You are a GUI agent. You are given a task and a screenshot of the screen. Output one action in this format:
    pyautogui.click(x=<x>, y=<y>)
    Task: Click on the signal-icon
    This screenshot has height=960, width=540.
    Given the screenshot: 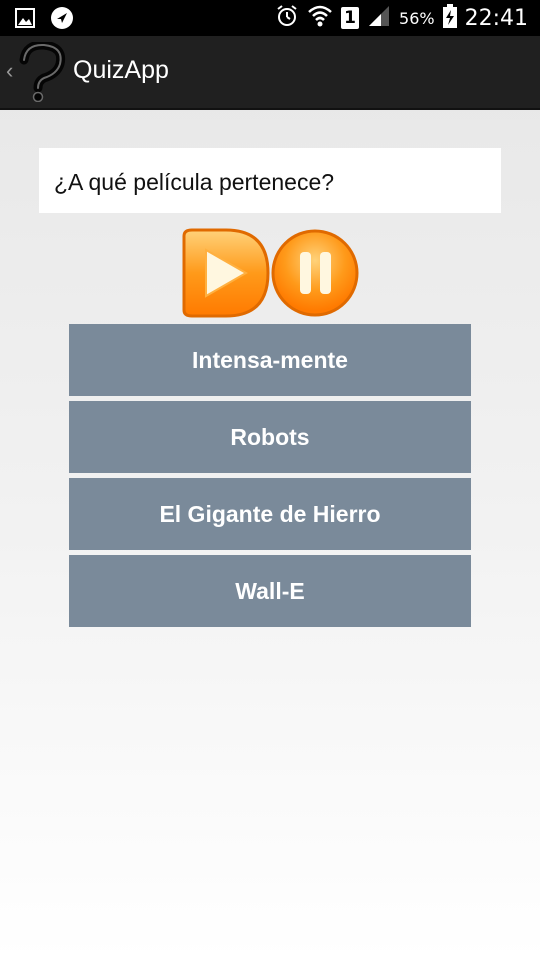 What is the action you would take?
    pyautogui.click(x=379, y=18)
    